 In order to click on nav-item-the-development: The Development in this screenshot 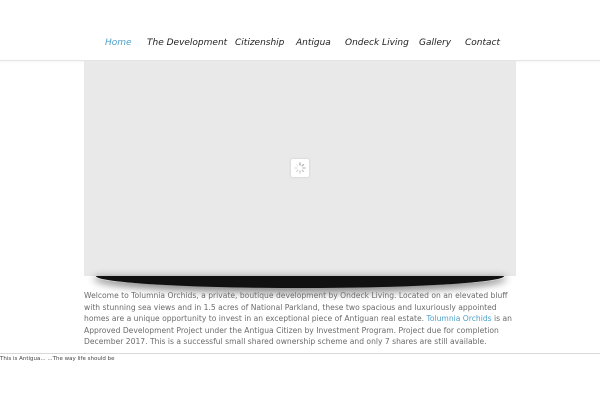, I will do `click(187, 43)`.